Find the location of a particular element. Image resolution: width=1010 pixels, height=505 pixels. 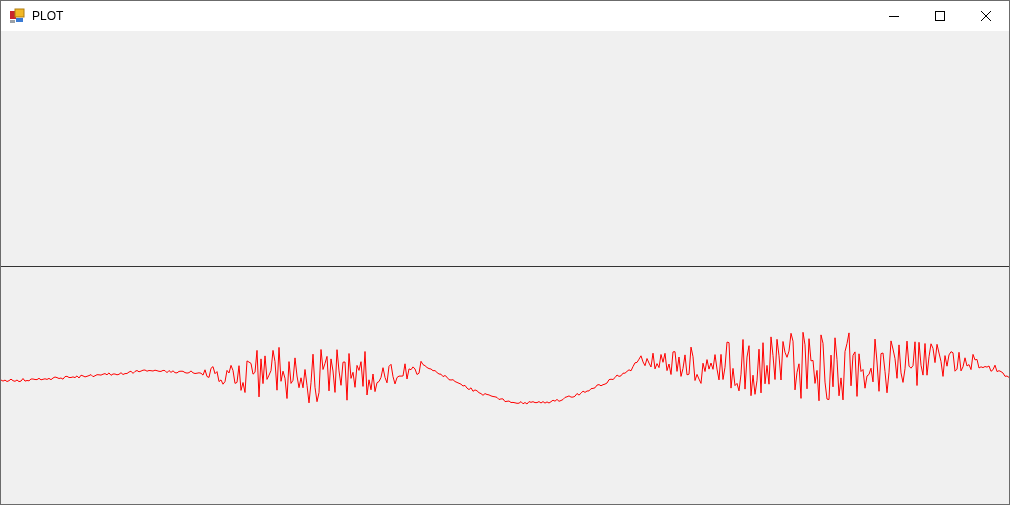

window-title: PLOT is located at coordinates (48, 16).